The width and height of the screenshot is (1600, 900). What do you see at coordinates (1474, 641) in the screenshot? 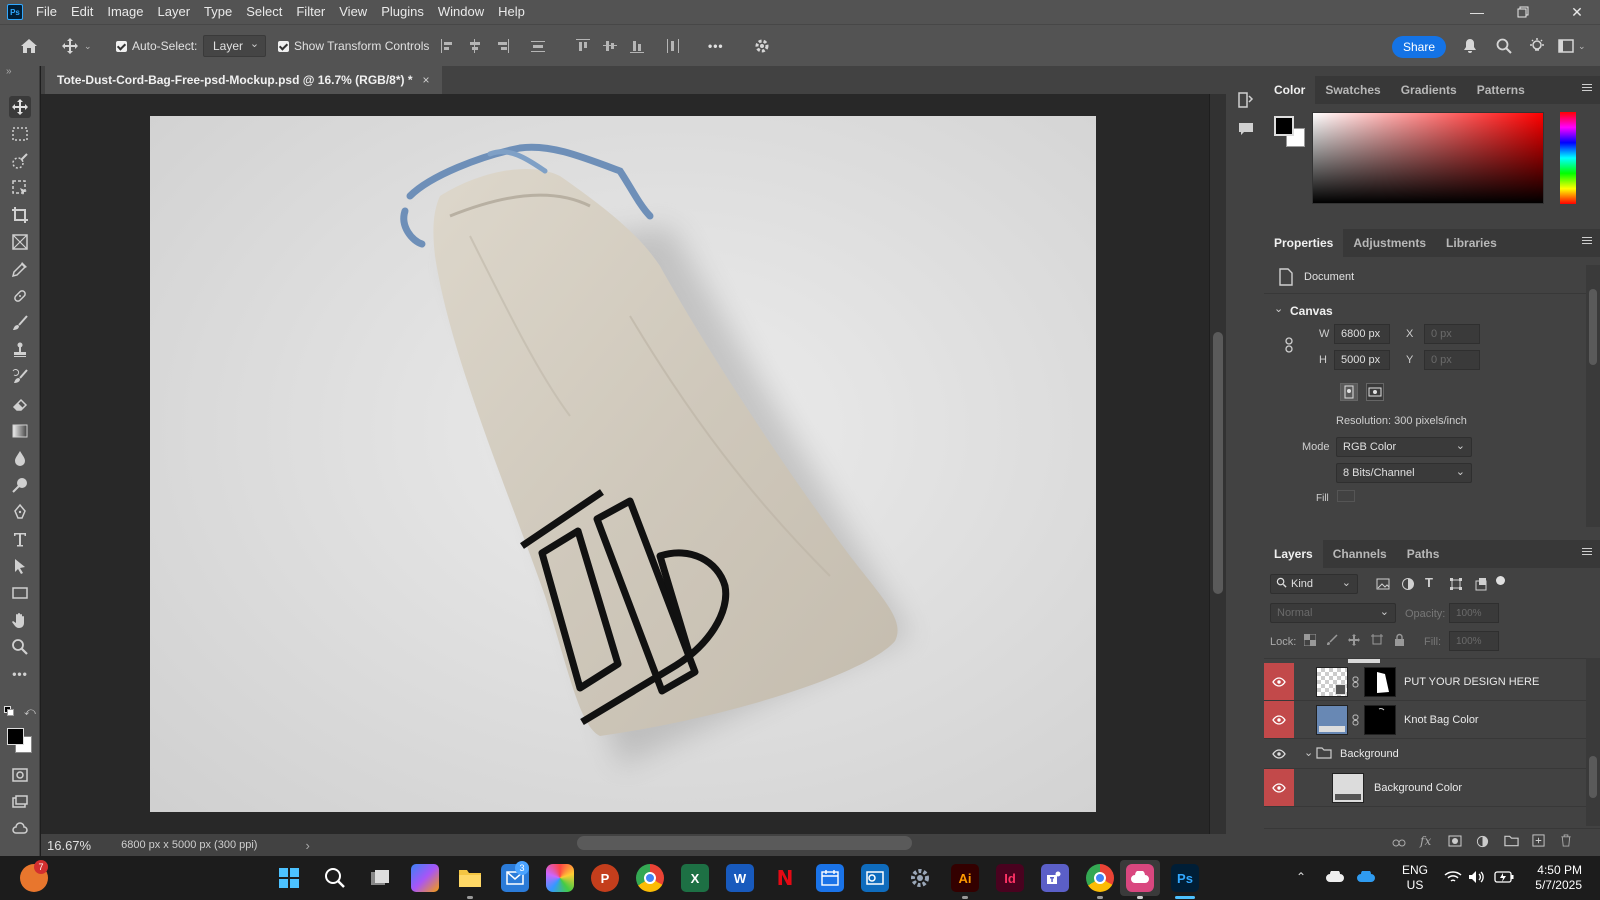
I see `fill-opacity-field: 100%` at bounding box center [1474, 641].